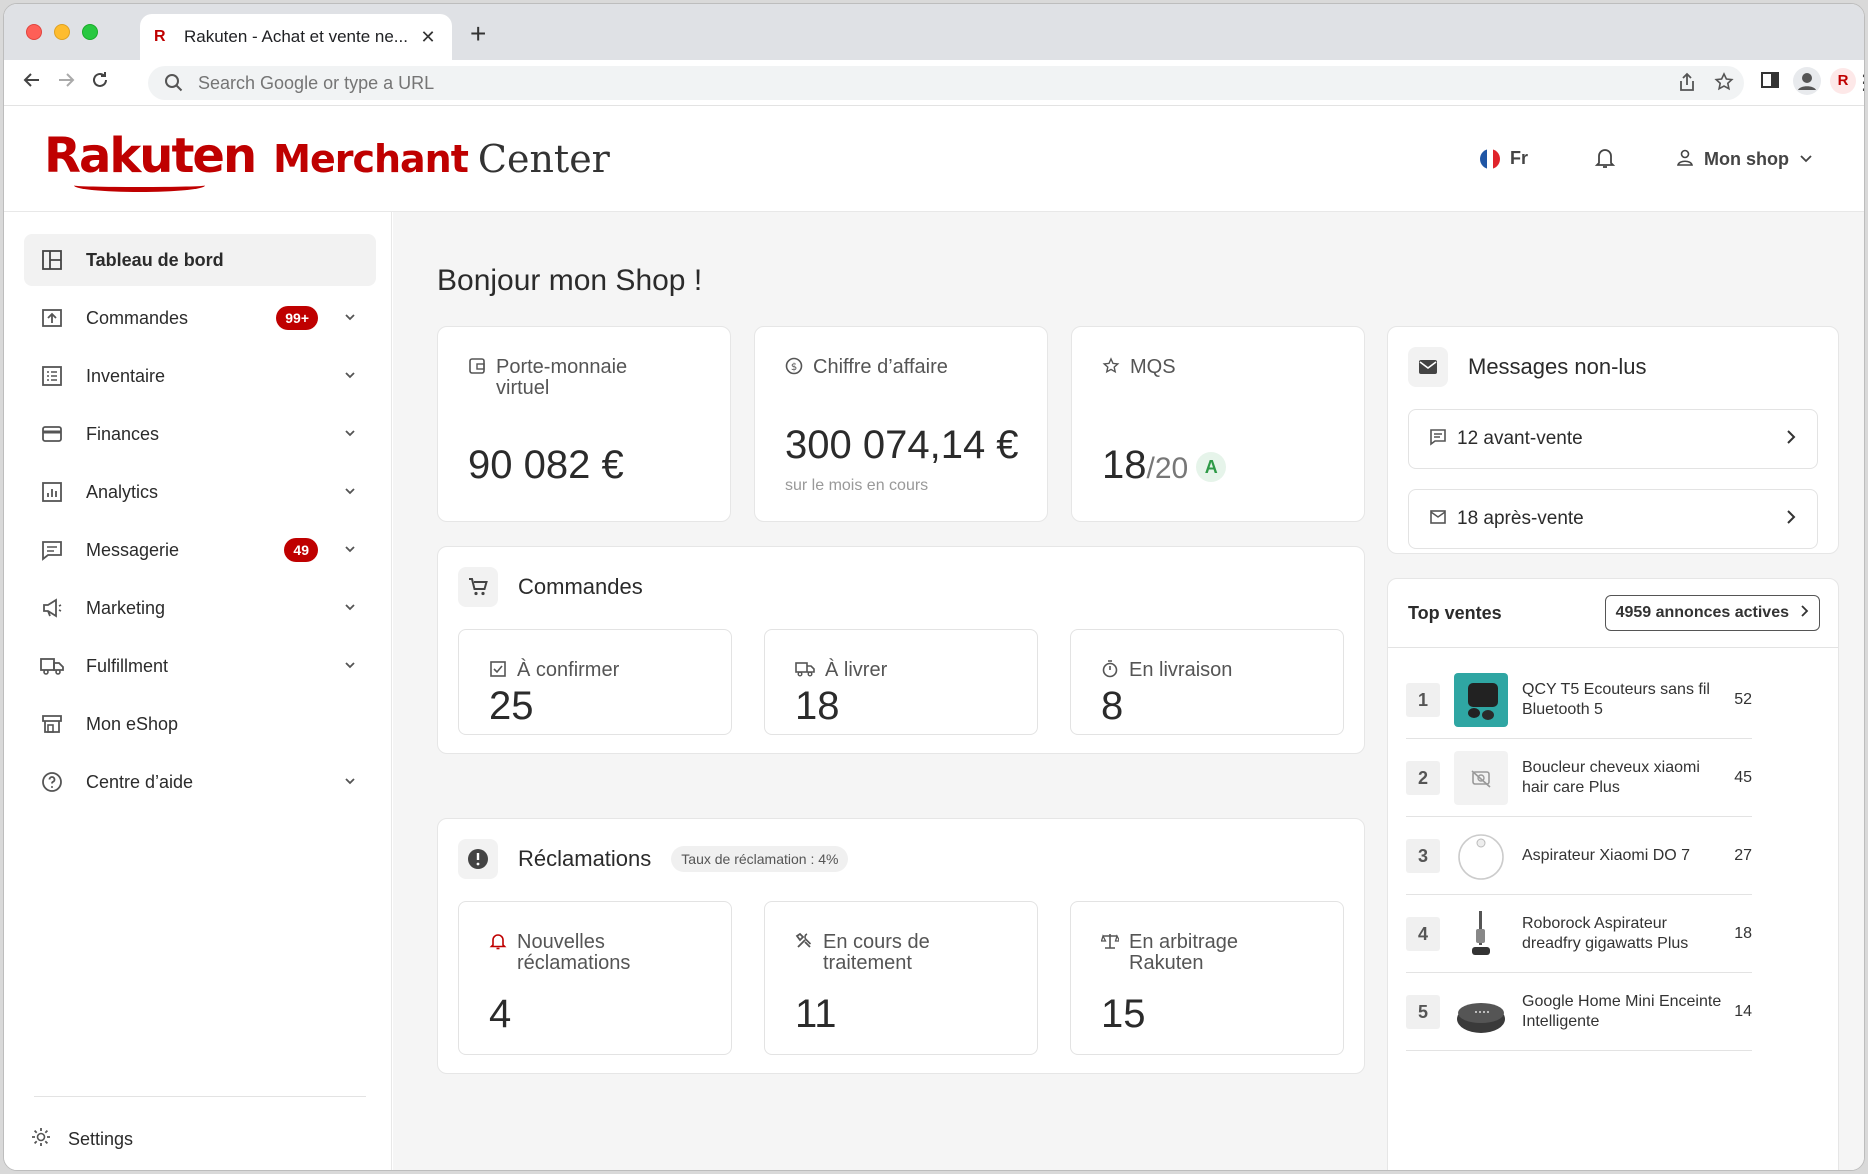 This screenshot has width=1868, height=1174. Describe the element at coordinates (1743, 855) in the screenshot. I see `sales-count: 27` at that location.